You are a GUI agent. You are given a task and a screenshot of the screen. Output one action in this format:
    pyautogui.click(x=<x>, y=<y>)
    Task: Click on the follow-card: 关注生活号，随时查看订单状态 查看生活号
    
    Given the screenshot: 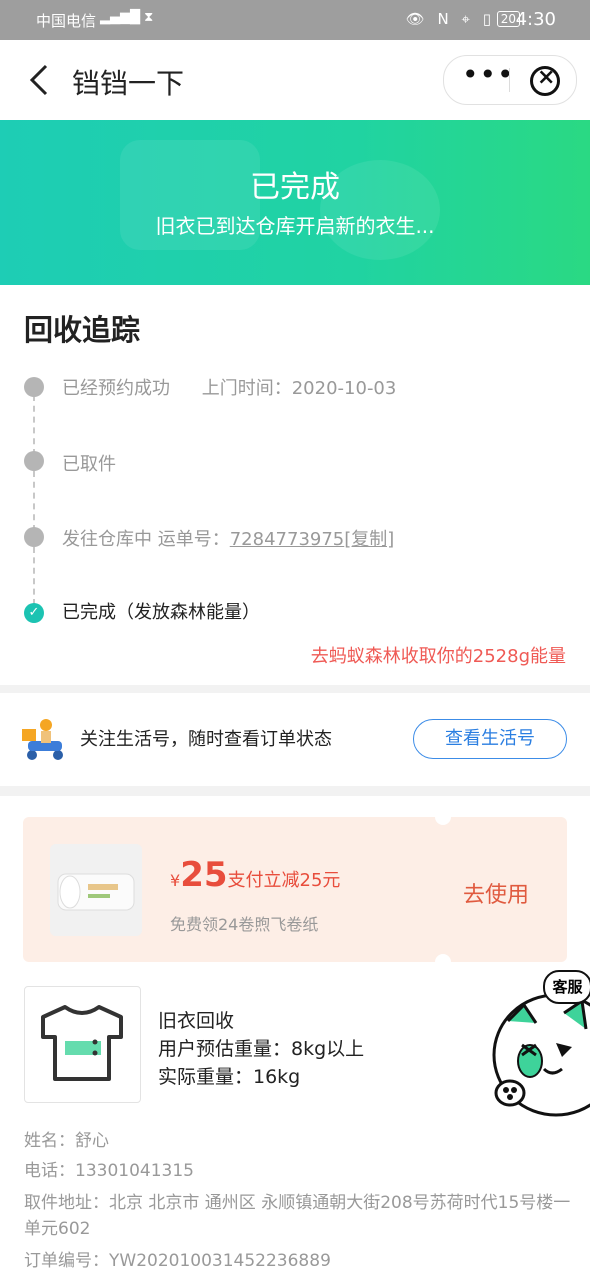 What is the action you would take?
    pyautogui.click(x=295, y=739)
    